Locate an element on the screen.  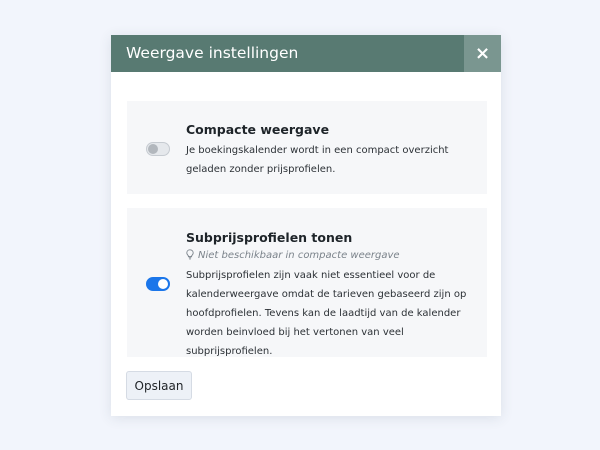
lightbulb-icon is located at coordinates (190, 254).